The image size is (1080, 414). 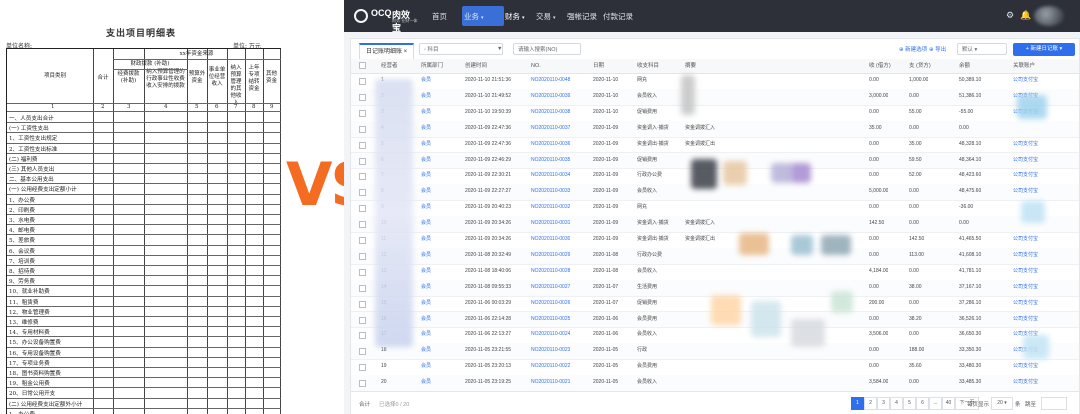 I want to click on column-header: 支 (贷方), so click(x=920, y=66).